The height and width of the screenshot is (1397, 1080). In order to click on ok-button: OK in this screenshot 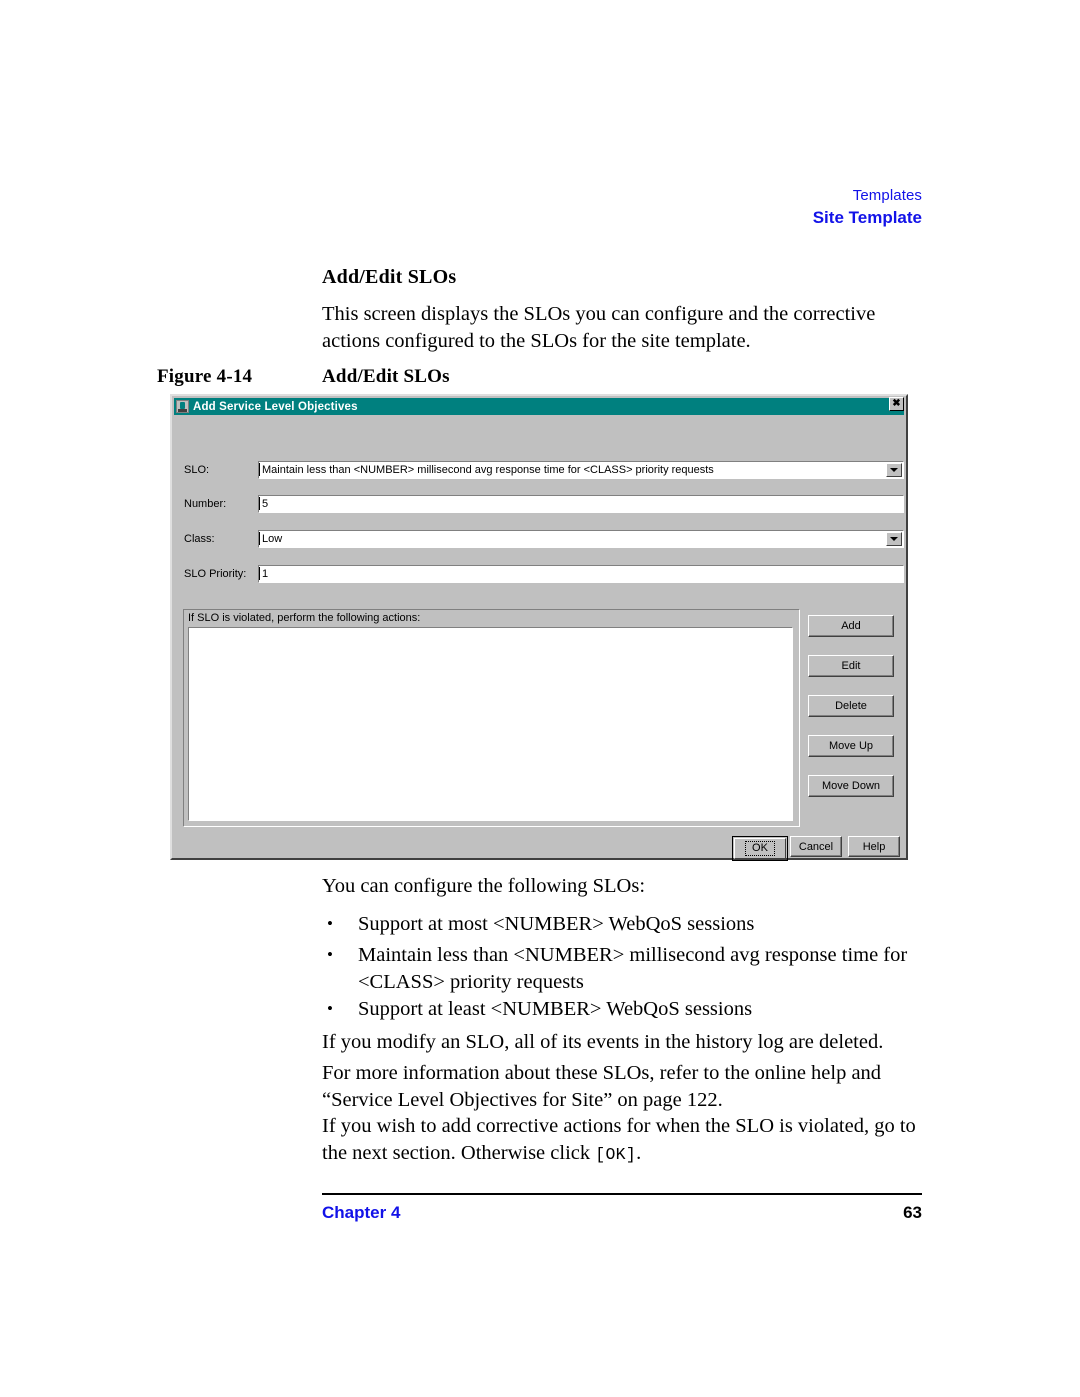, I will do `click(760, 848)`.